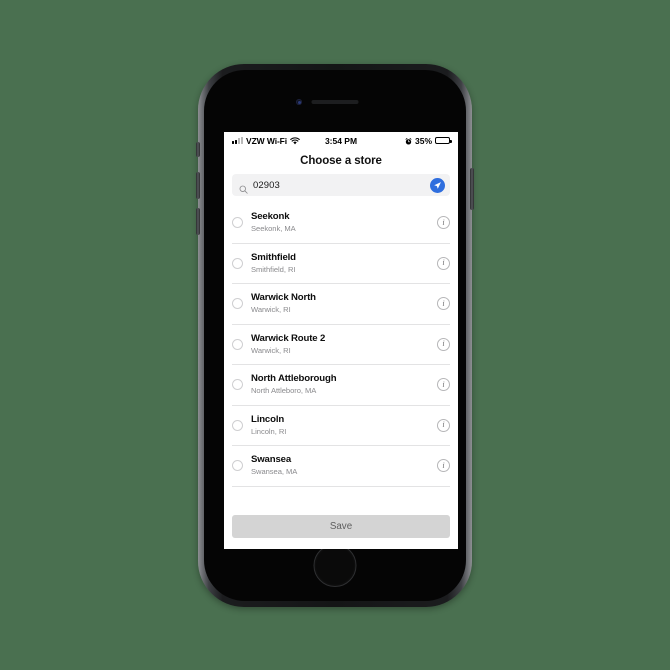  I want to click on store-text: Lincoln Lincoln, RI, so click(340, 425).